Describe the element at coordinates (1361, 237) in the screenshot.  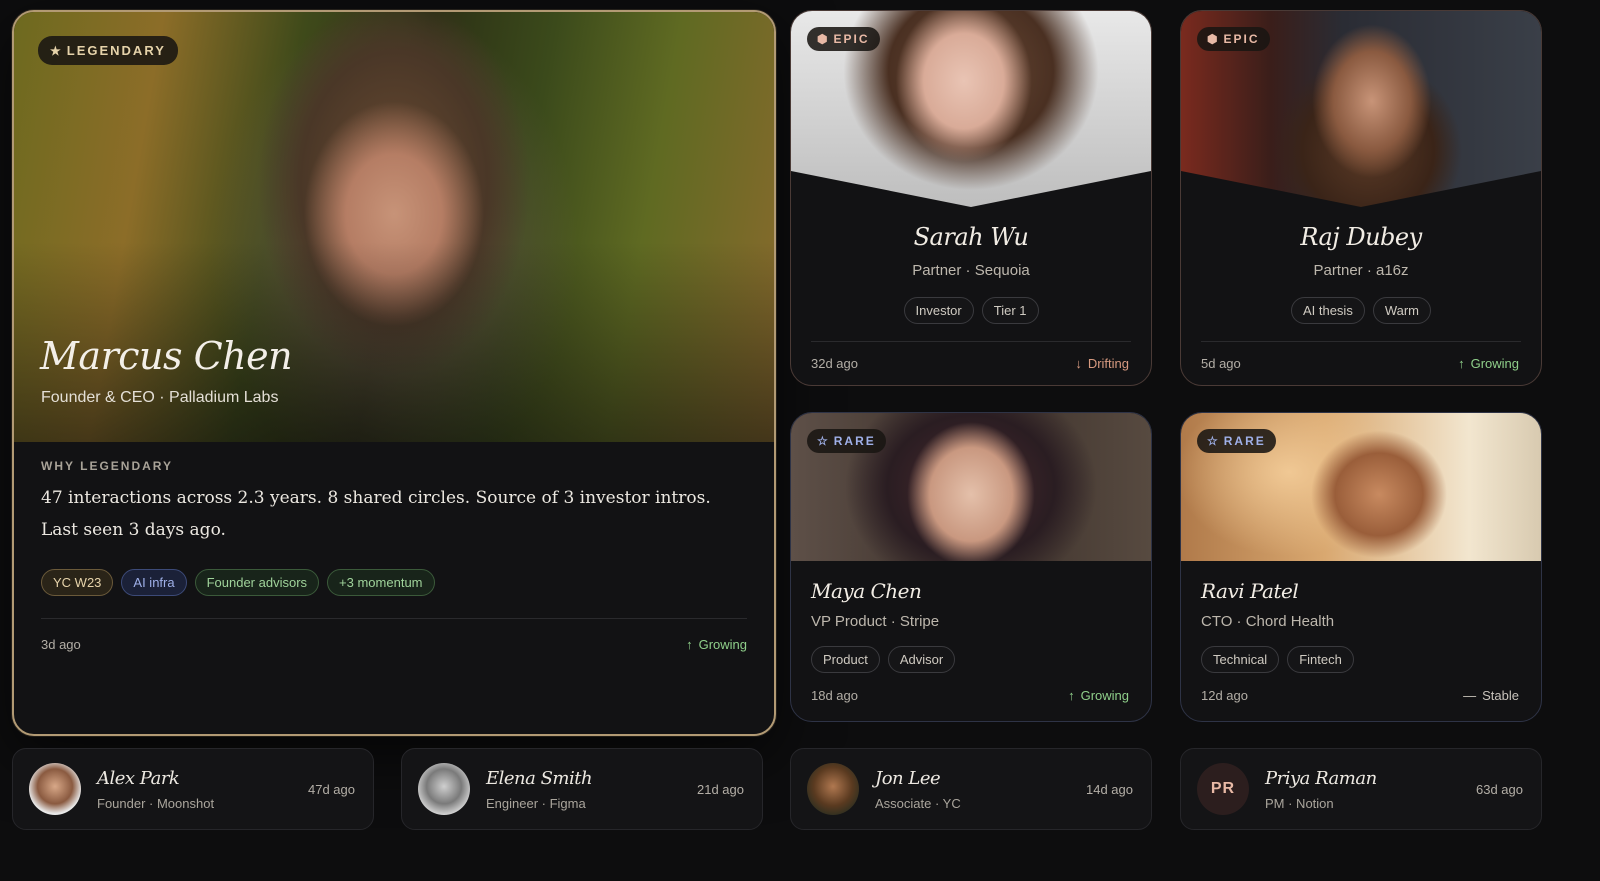
I see `contact-name: Raj Dubey` at that location.